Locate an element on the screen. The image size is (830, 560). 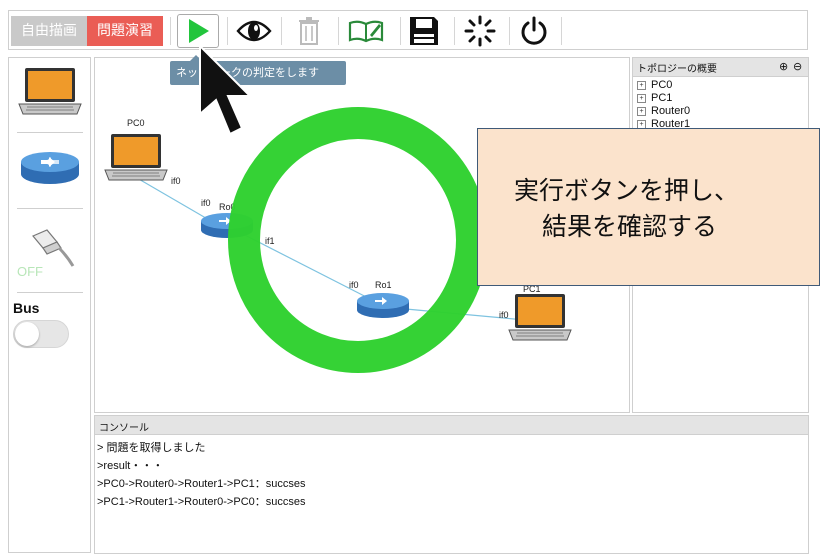
mode-free-drawing-tab: 自由描画 is located at coordinates (49, 31).